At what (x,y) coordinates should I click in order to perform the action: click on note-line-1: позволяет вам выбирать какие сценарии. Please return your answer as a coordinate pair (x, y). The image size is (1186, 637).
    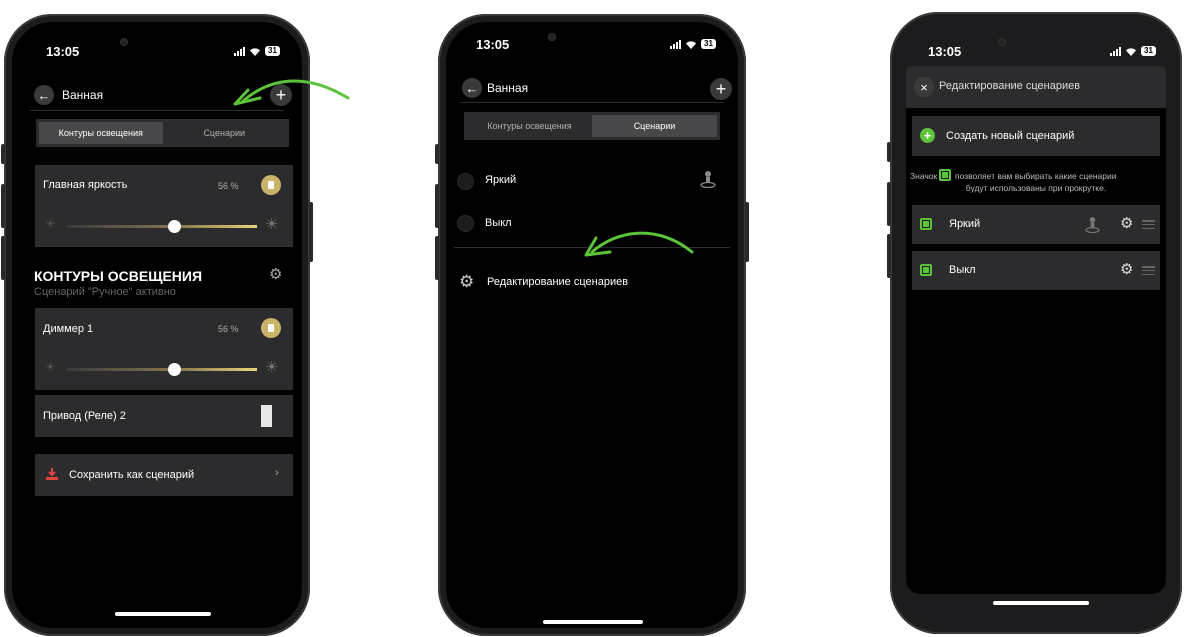
    Looking at the image, I should click on (1036, 176).